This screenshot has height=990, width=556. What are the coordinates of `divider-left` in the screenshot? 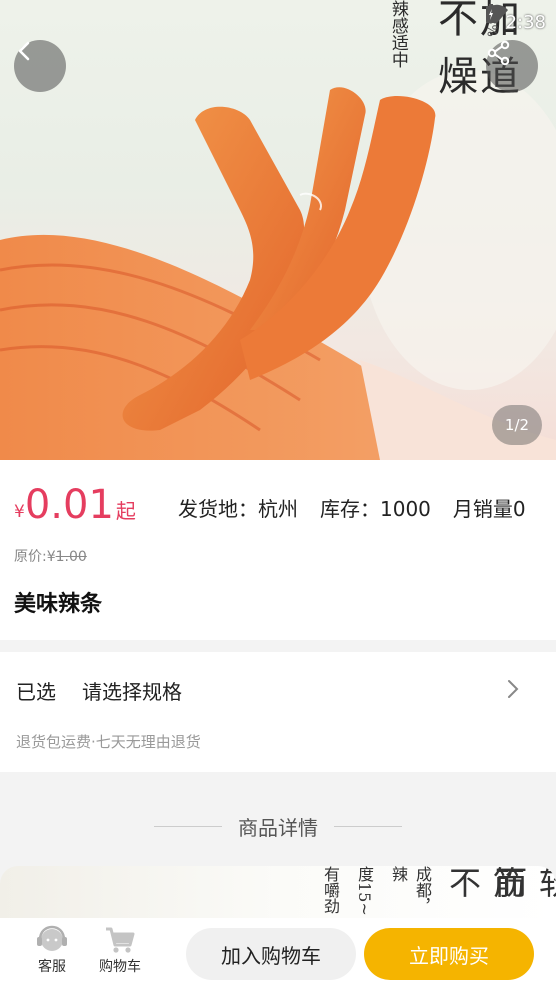 It's located at (188, 826).